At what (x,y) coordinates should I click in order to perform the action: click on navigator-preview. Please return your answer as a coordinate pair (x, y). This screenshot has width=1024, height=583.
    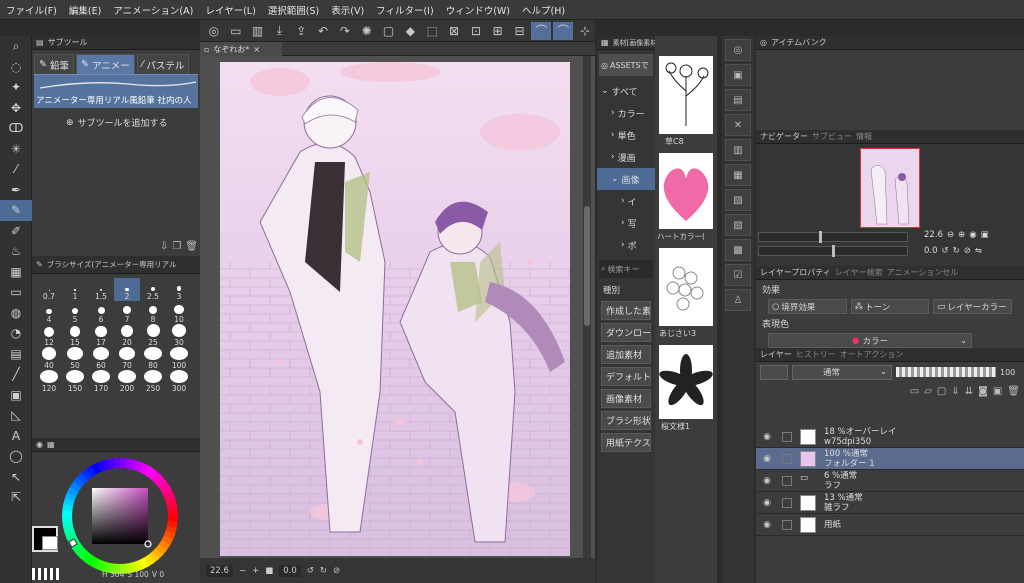
    Looking at the image, I should click on (890, 188).